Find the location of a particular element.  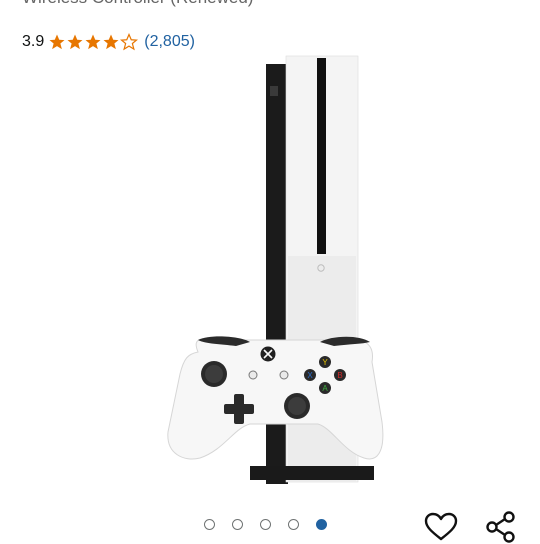

star-rating is located at coordinates (93, 42).